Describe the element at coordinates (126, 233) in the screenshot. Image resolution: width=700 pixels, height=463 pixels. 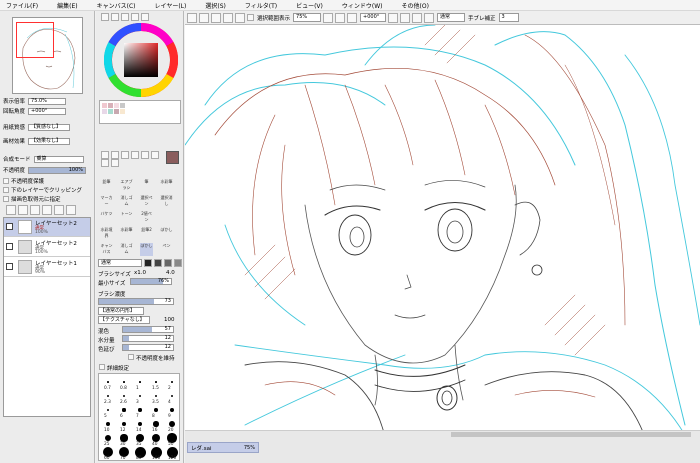
I see `tool-watercolor-2: 水彩筆` at that location.